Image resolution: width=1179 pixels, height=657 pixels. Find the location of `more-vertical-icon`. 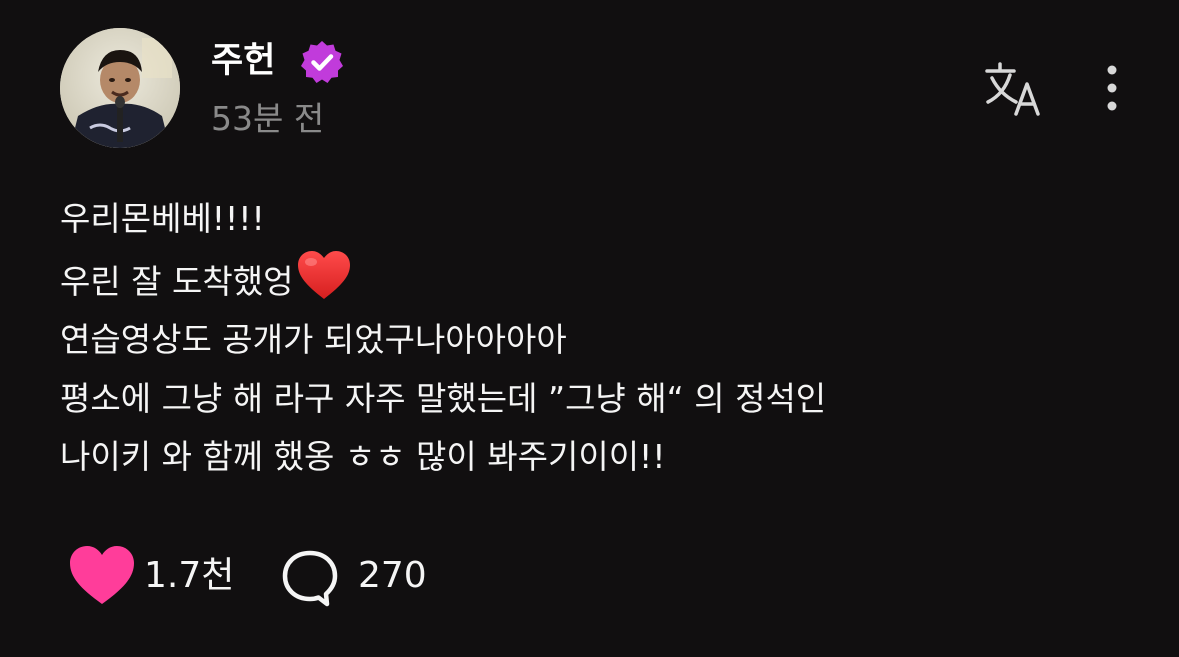

more-vertical-icon is located at coordinates (1112, 88).